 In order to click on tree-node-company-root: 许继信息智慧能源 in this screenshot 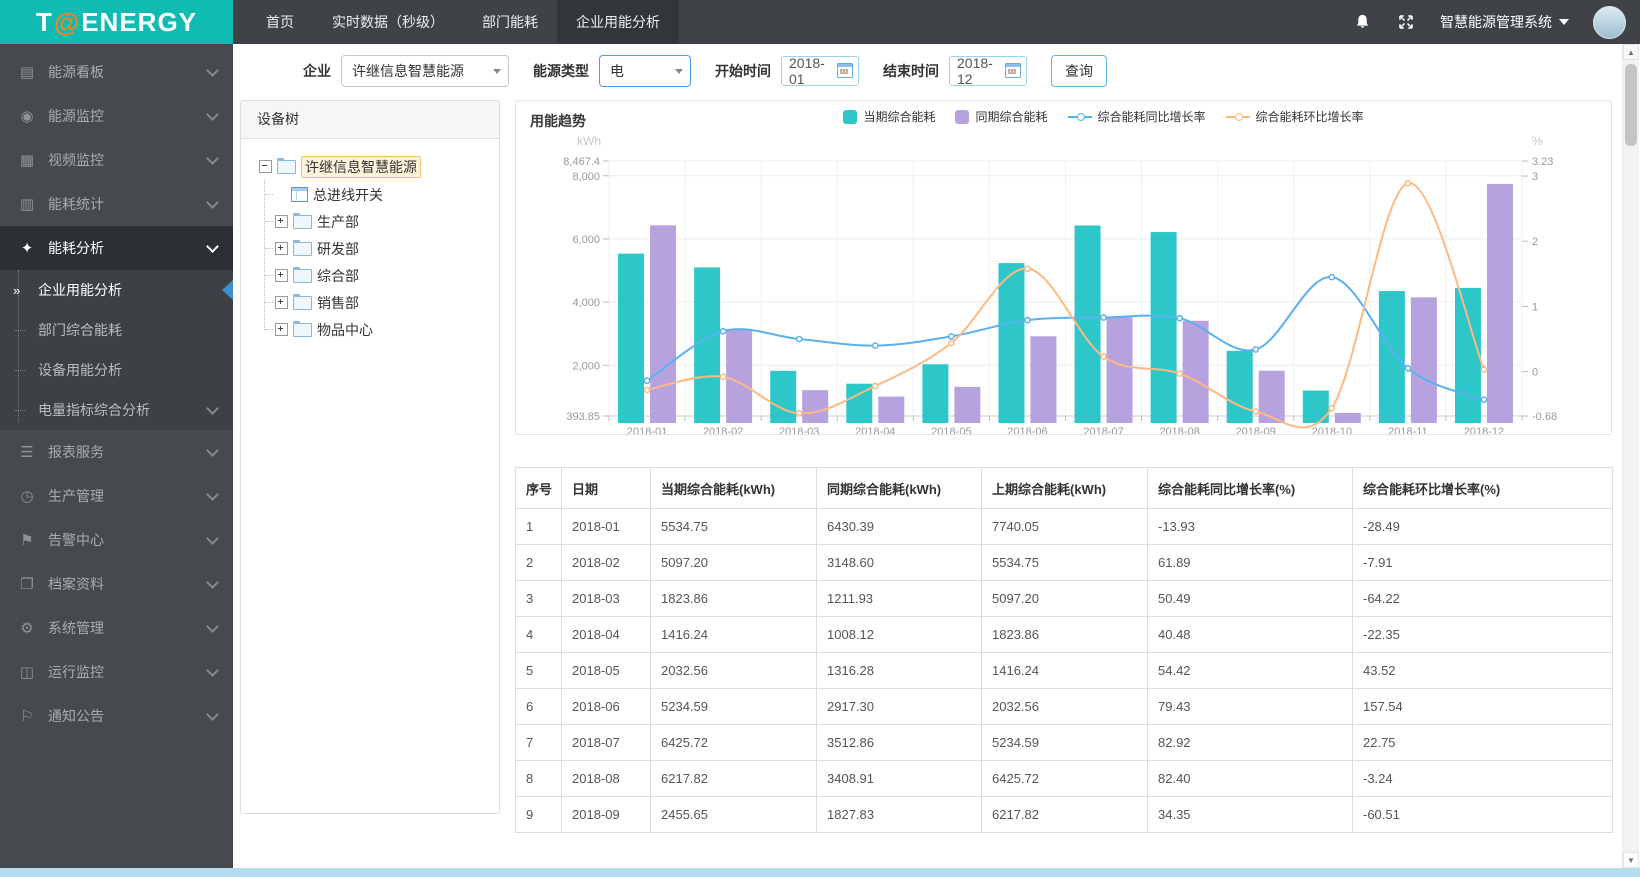, I will do `click(379, 166)`.